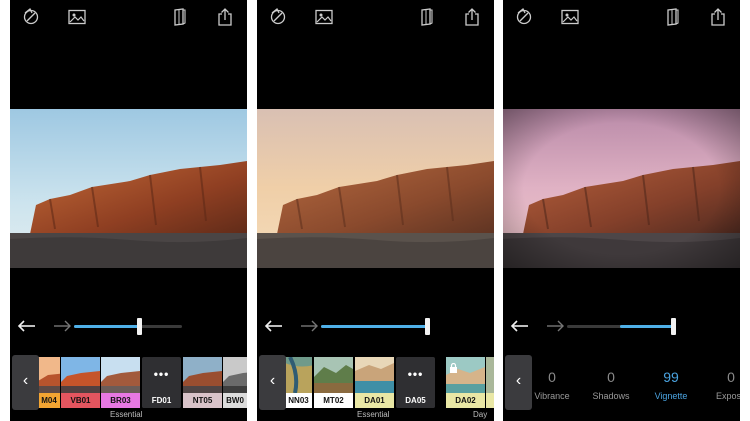 This screenshot has height=421, width=750. What do you see at coordinates (727, 396) in the screenshot?
I see `adjust-name: Exposu` at bounding box center [727, 396].